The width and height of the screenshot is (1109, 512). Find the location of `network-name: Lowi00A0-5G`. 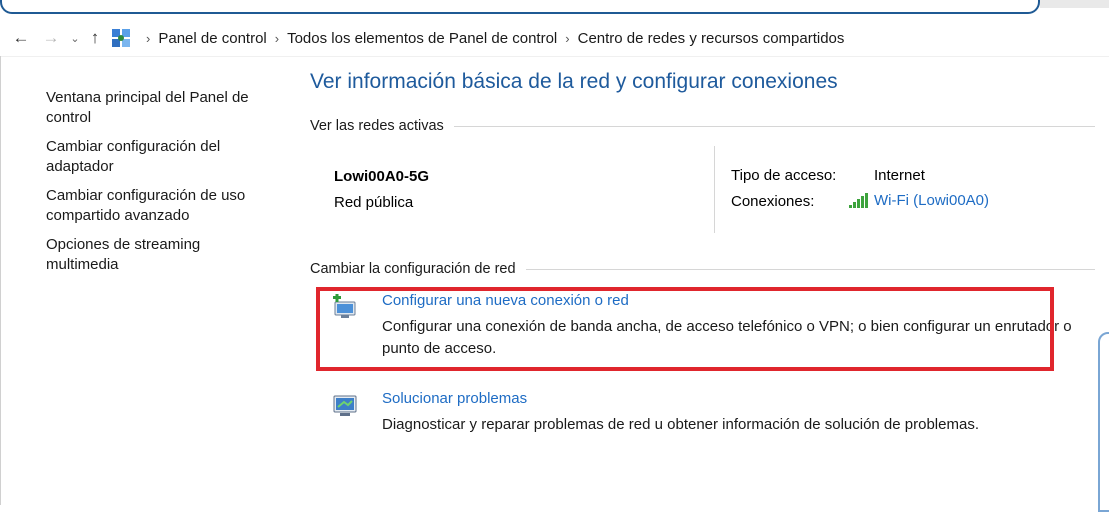

network-name: Lowi00A0-5G is located at coordinates (382, 176).